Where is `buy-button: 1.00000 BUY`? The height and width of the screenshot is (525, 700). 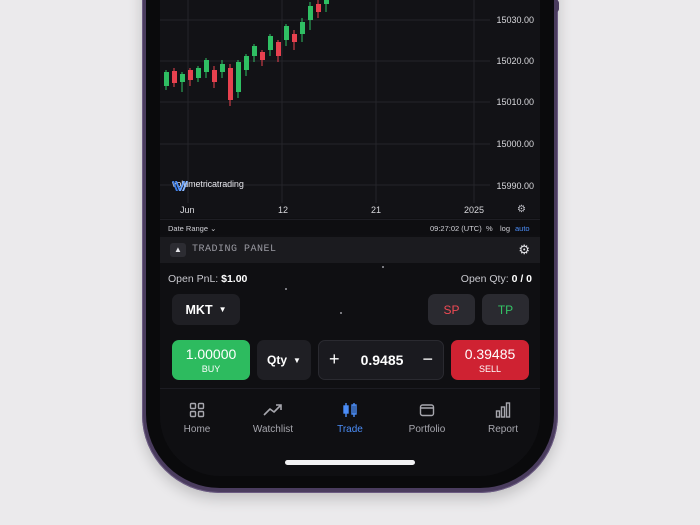
buy-button: 1.00000 BUY is located at coordinates (211, 360).